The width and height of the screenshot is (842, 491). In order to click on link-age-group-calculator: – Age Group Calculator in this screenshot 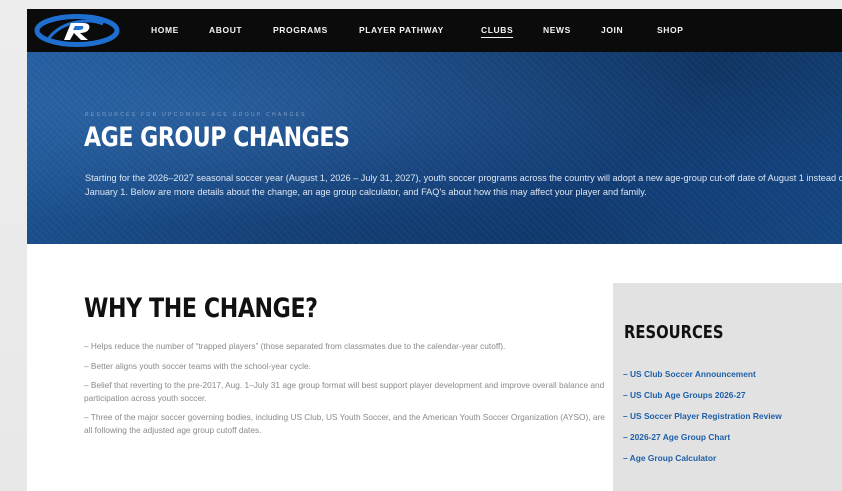, I will do `click(732, 458)`.